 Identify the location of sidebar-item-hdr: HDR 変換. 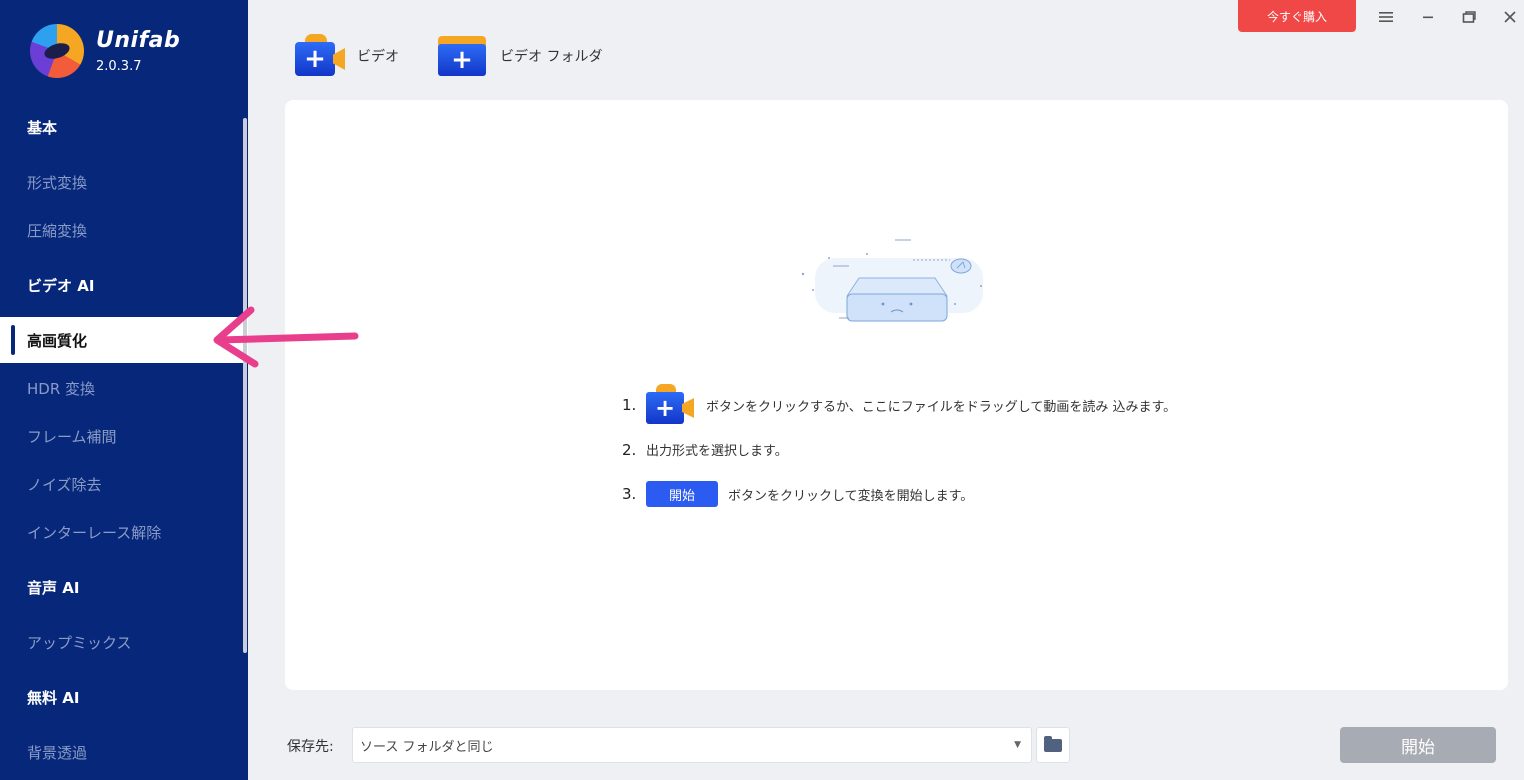
(124, 388).